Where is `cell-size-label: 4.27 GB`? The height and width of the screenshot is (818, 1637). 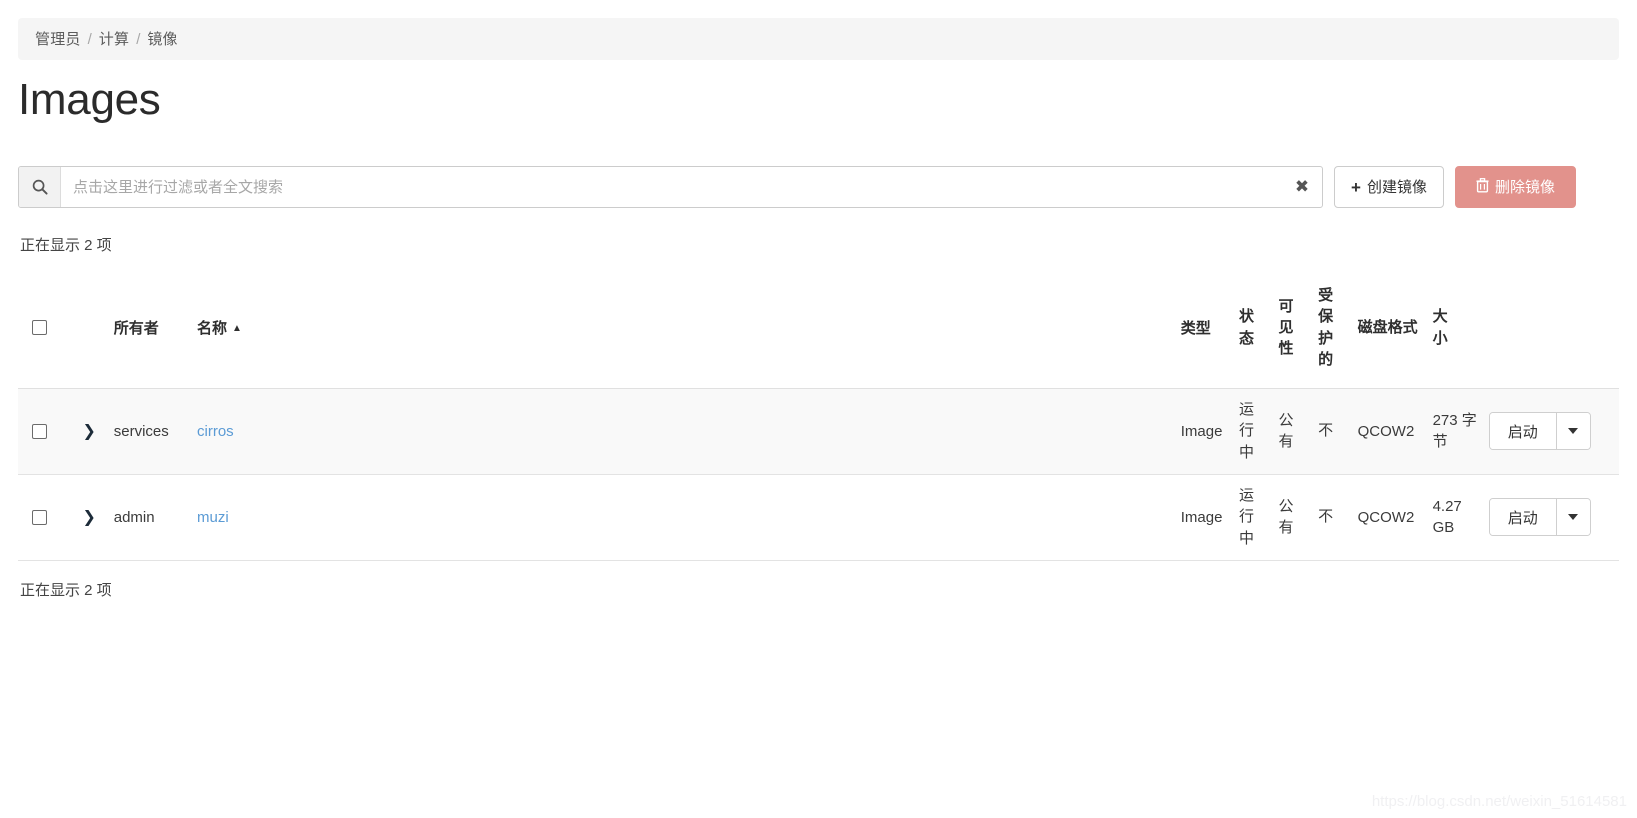 cell-size-label: 4.27 GB is located at coordinates (1447, 516).